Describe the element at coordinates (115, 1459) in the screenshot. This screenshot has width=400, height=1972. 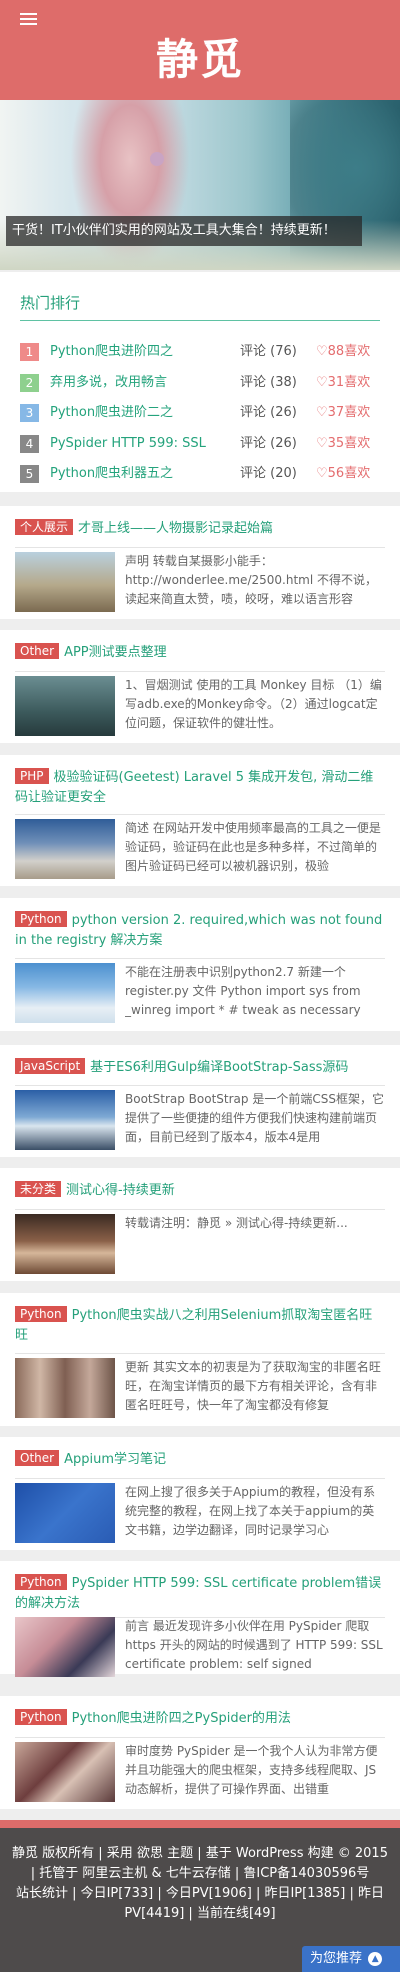
I see `post-title-text: Appium学习笔记` at that location.